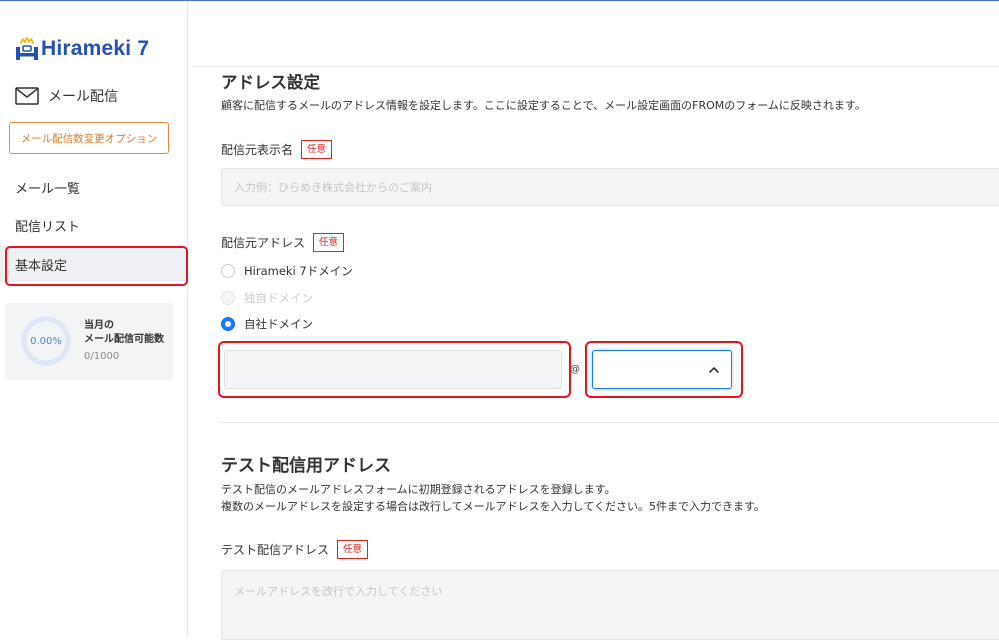  What do you see at coordinates (278, 298) in the screenshot?
I see `radio-label: 独自ドメイン` at bounding box center [278, 298].